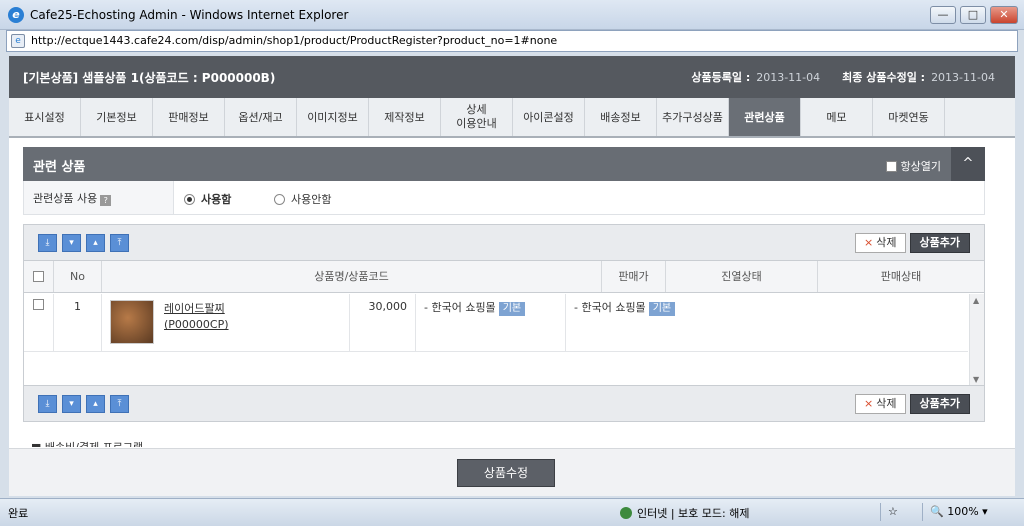 The image size is (1024, 526). I want to click on radio-use: 사용함, so click(207, 199).